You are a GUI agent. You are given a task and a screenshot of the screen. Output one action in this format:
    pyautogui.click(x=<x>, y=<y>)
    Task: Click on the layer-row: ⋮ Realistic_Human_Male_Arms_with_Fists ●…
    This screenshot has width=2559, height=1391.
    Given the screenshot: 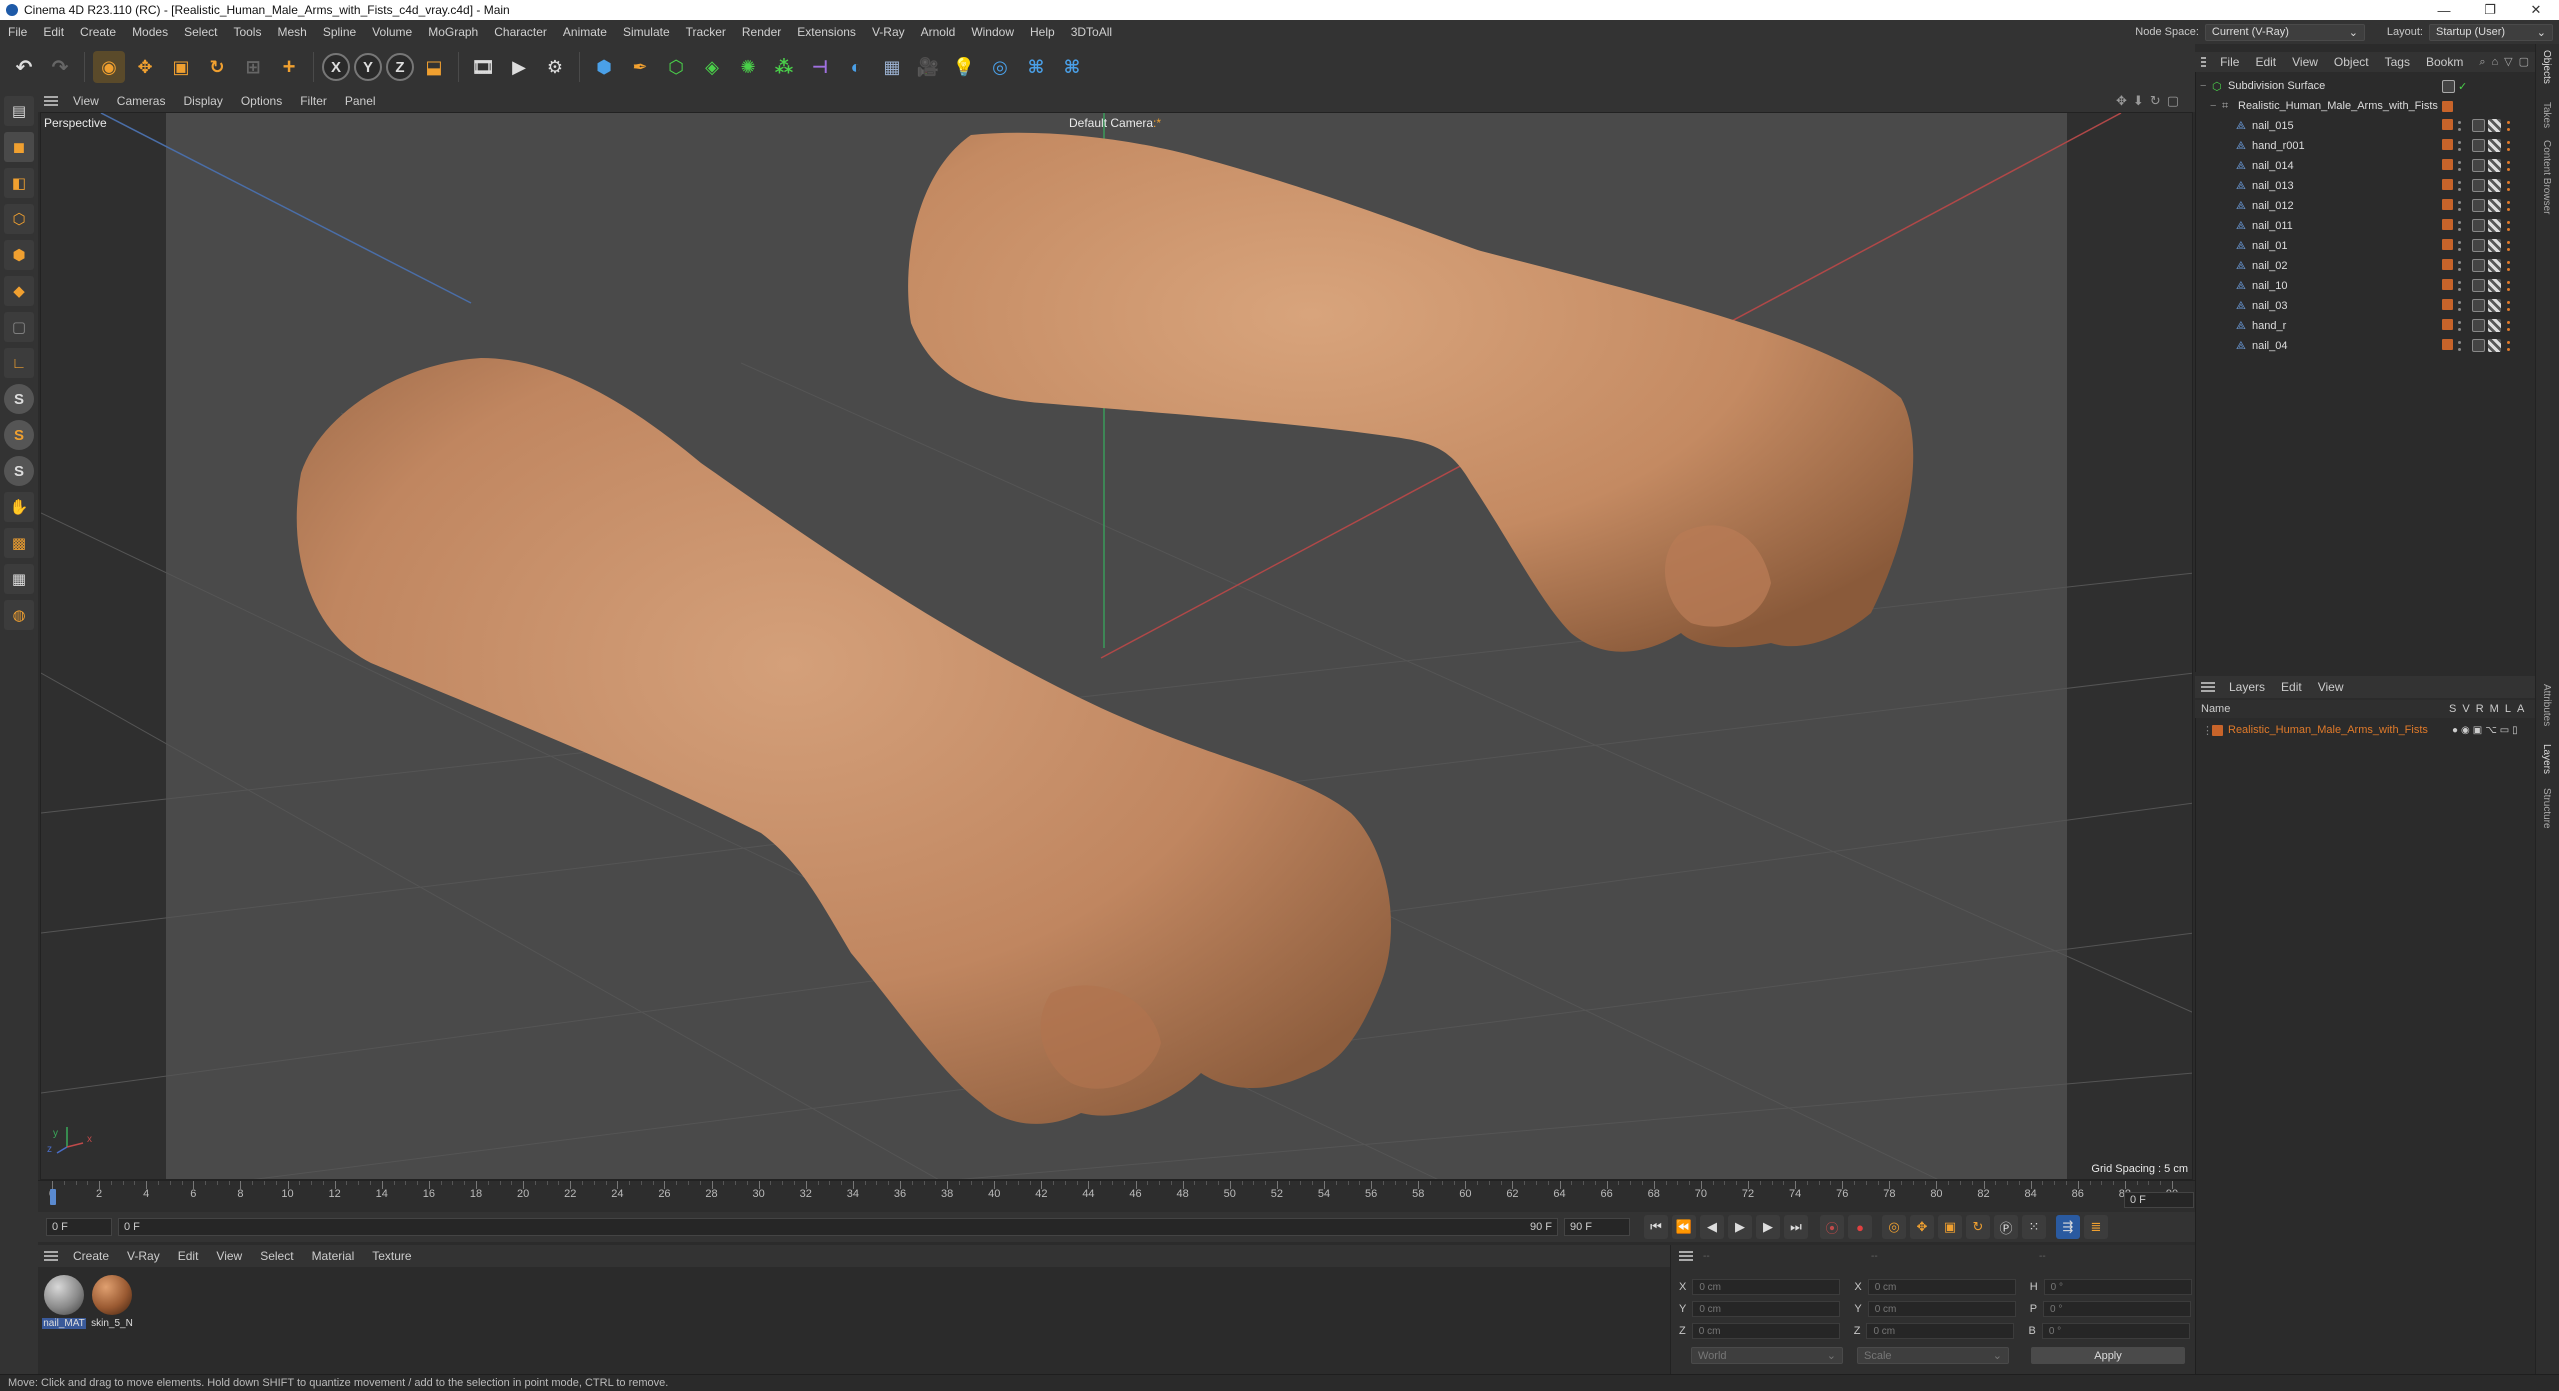 What is the action you would take?
    pyautogui.click(x=2366, y=730)
    